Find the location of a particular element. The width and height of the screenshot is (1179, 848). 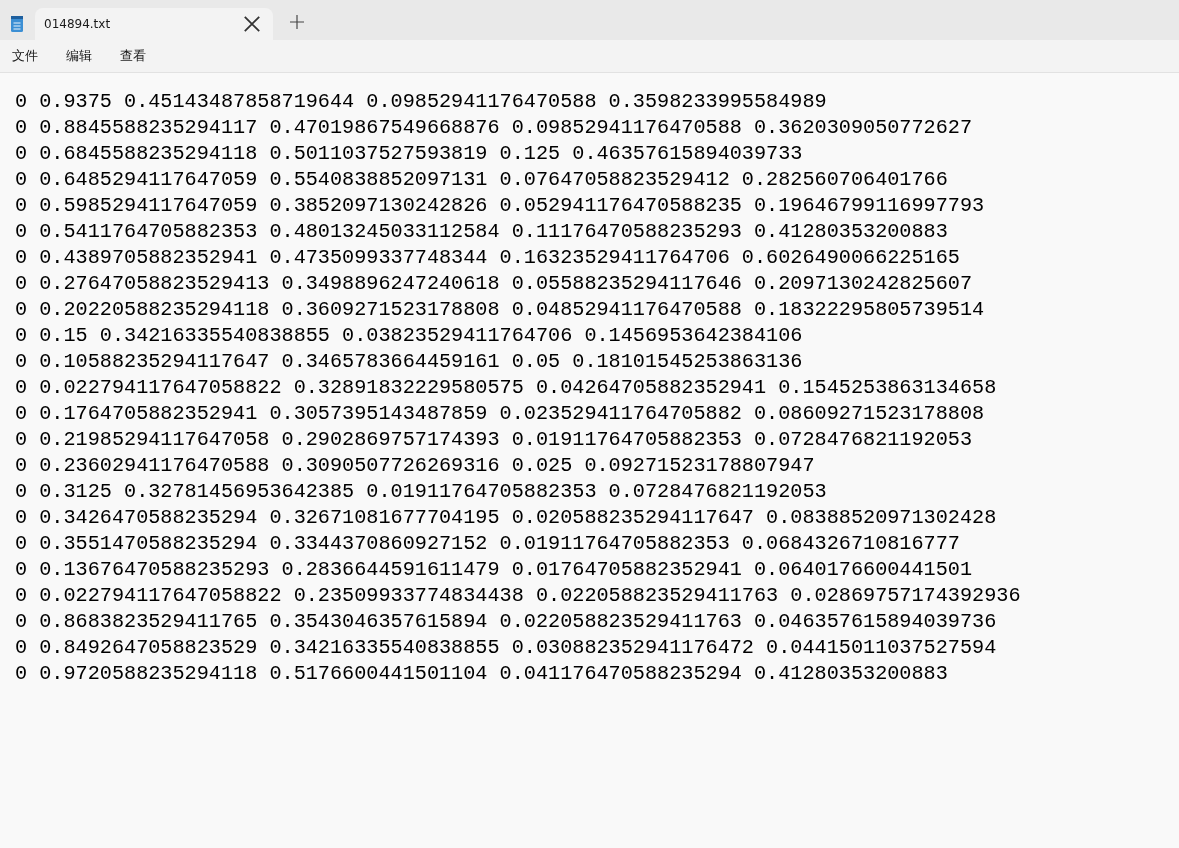

text-line: 0 0.4389705882352941 0.4735099337748344 0.16323529411764706 0.6026490066225165 is located at coordinates (487, 258).